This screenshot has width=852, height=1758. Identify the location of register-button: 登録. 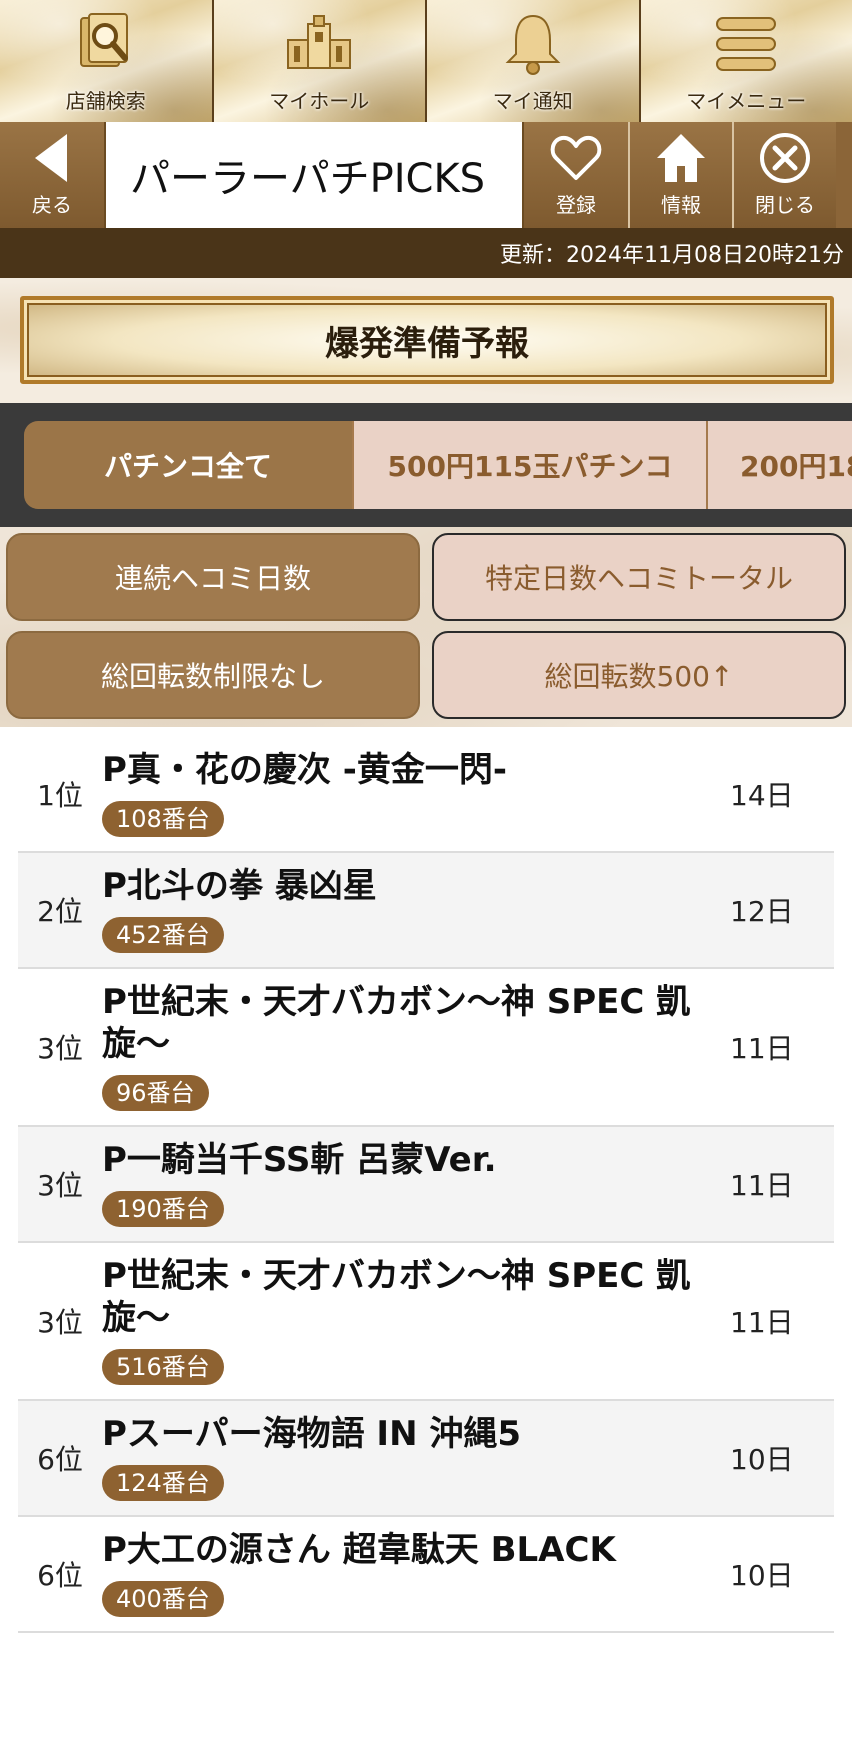
(576, 175).